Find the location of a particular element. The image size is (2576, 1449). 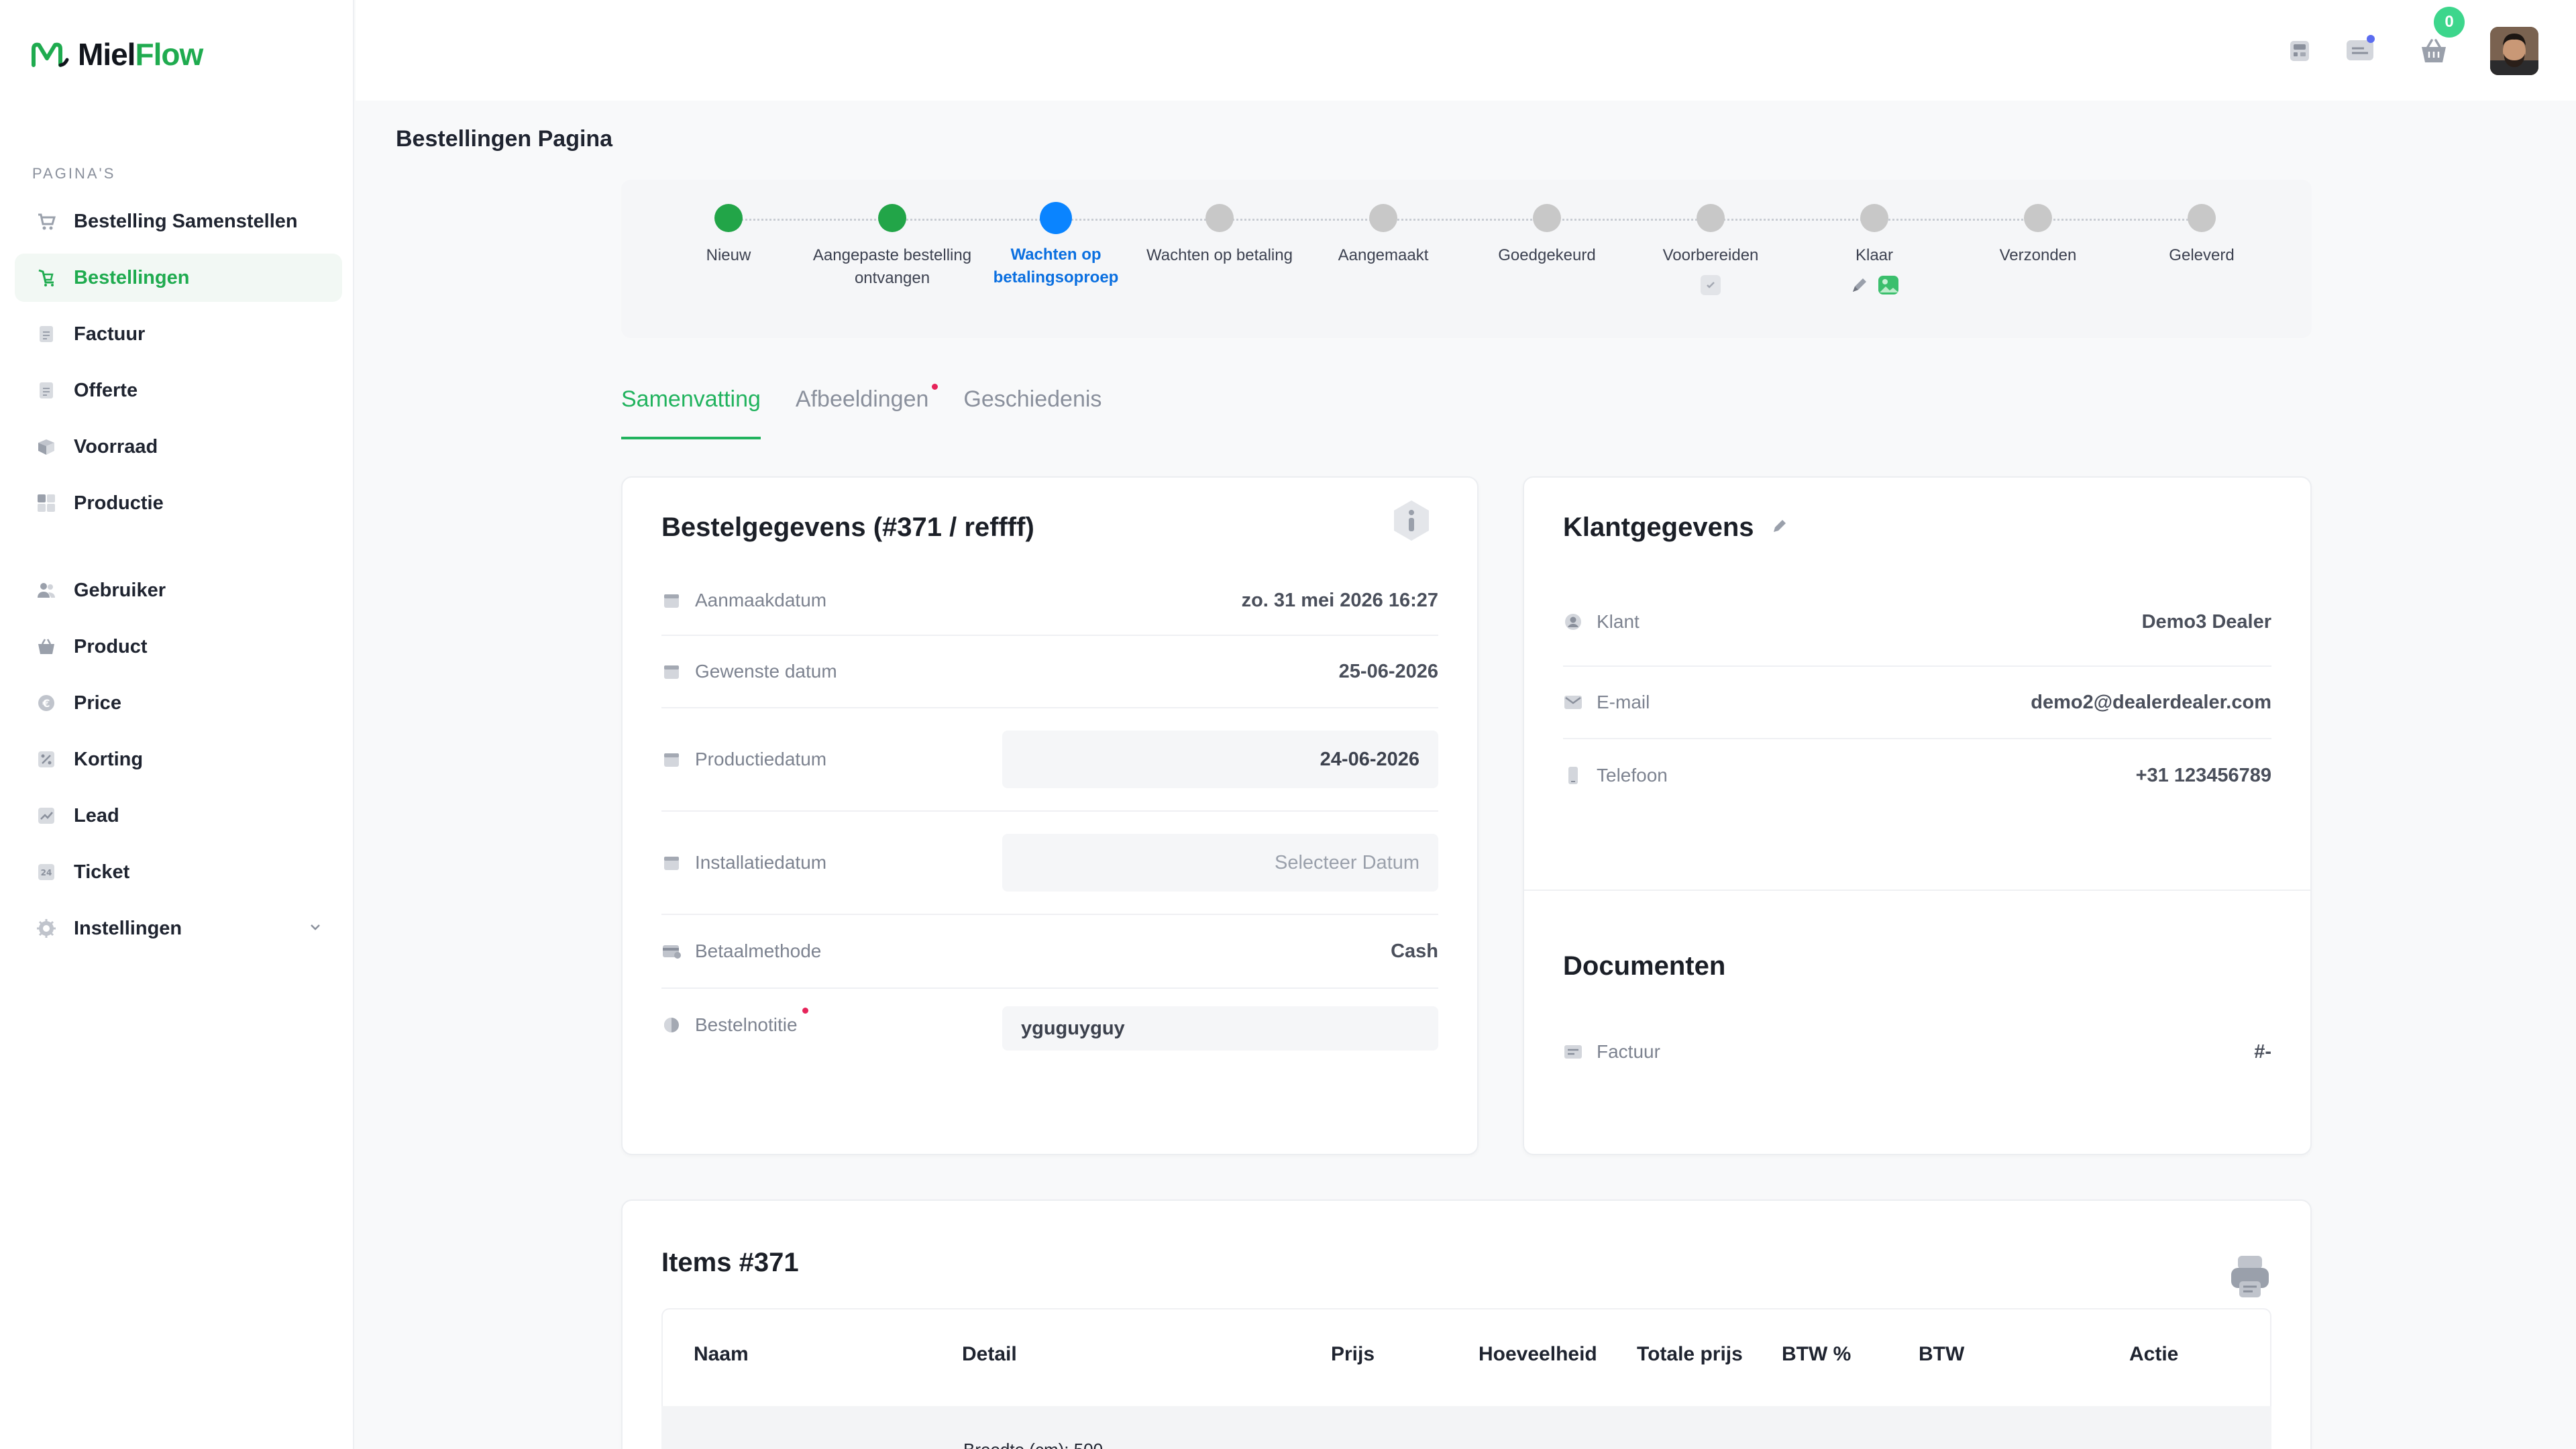

brand-logo: MielFlow is located at coordinates (117, 54).